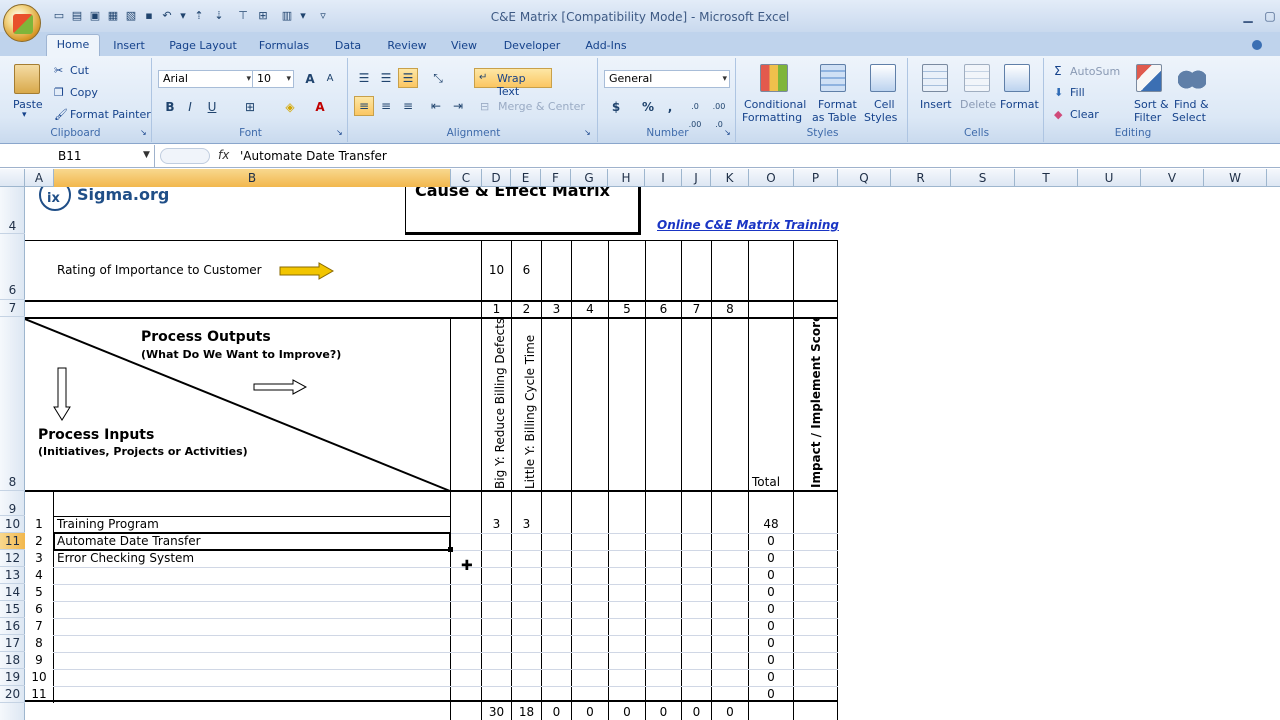 The image size is (1280, 720). I want to click on autosum-button: AutoSum, so click(1095, 71).